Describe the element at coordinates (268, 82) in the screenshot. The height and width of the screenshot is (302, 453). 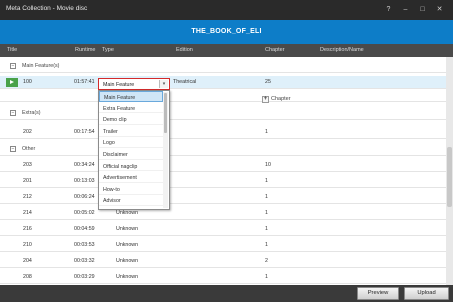
I see `cell-chapter: 25` at that location.